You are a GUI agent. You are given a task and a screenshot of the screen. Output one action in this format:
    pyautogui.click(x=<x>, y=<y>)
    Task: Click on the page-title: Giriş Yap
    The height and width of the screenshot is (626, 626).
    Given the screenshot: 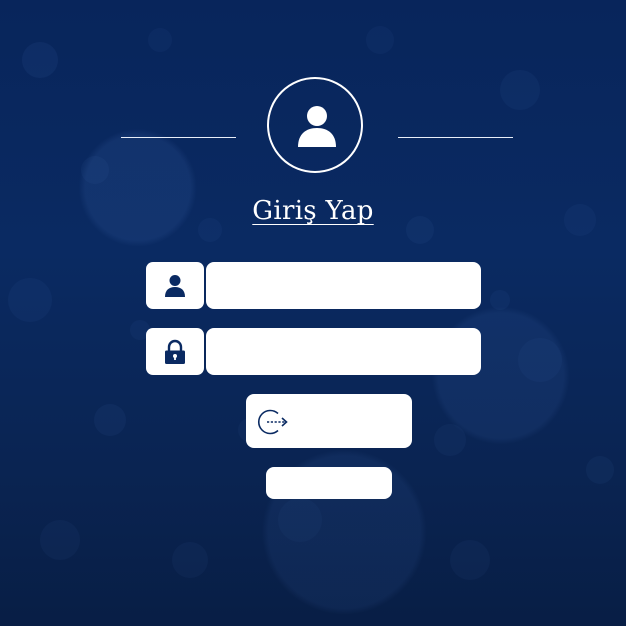 What is the action you would take?
    pyautogui.click(x=313, y=211)
    